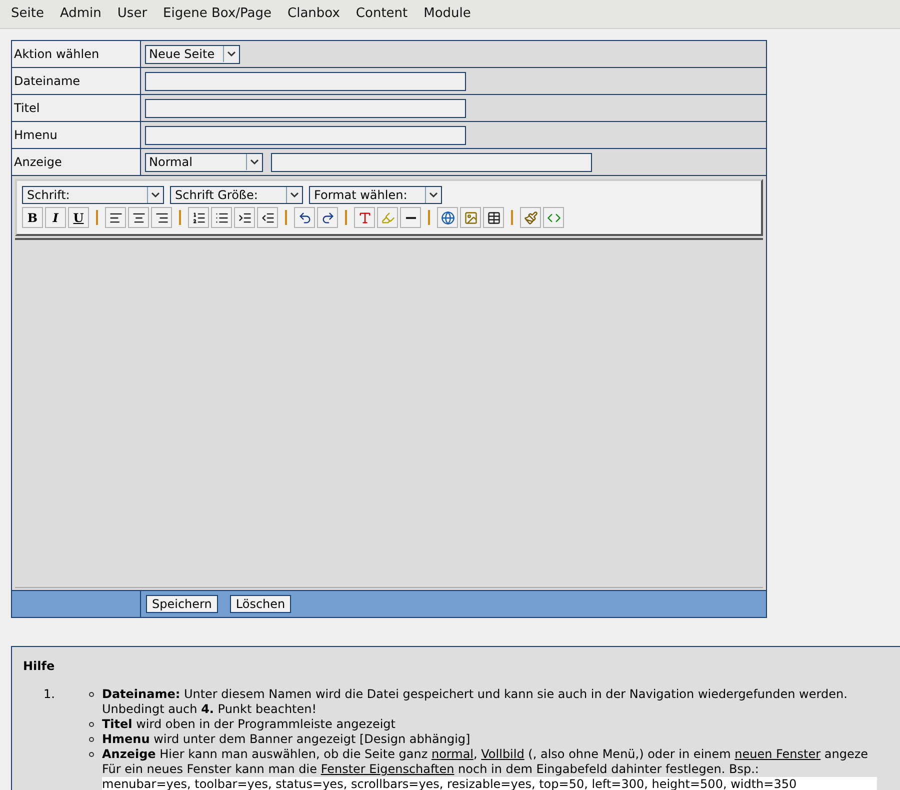 The image size is (900, 790). What do you see at coordinates (76, 108) in the screenshot?
I see `form-label: Titel` at bounding box center [76, 108].